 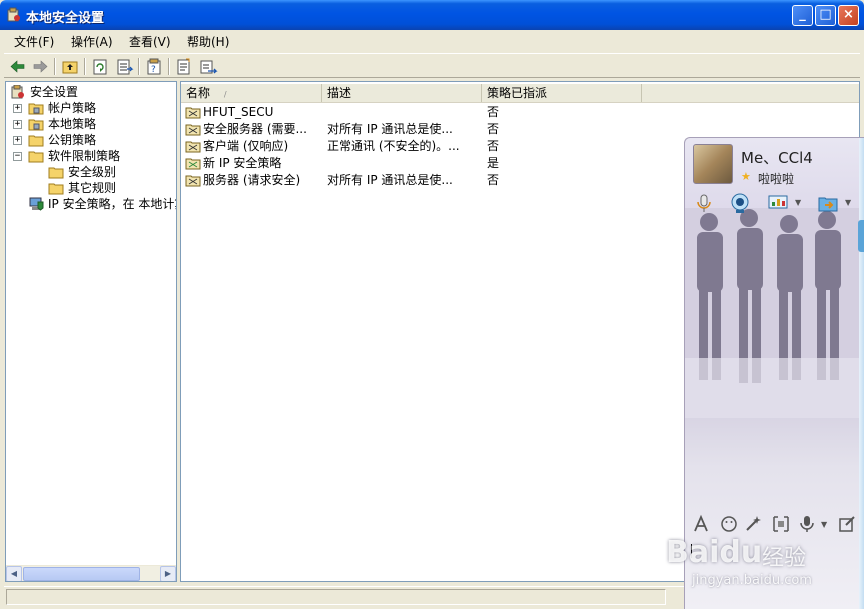 I want to click on import-icon, so click(x=208, y=66).